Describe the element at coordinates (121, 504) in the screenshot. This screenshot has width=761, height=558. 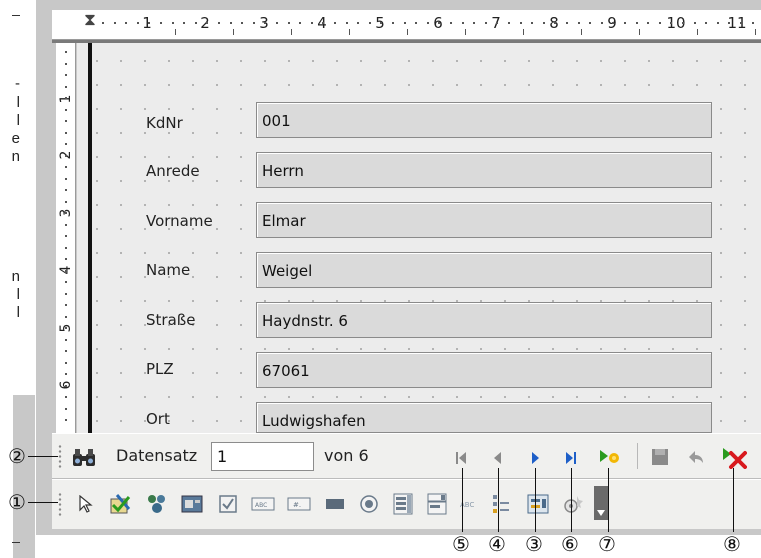
I see `design-mode-icon` at that location.